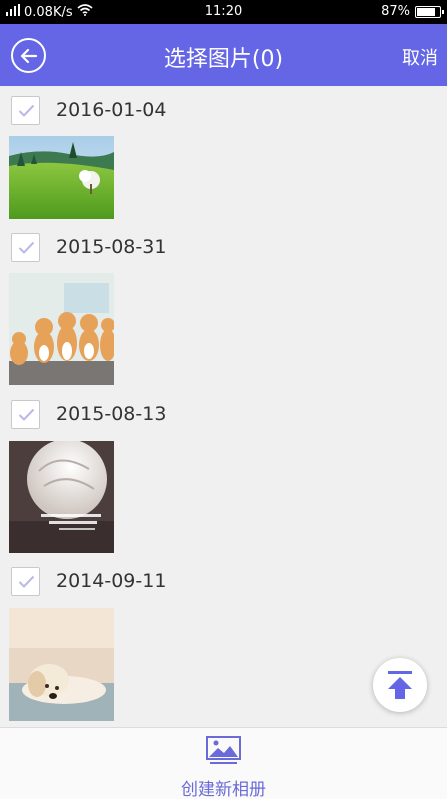 Image resolution: width=447 pixels, height=799 pixels. Describe the element at coordinates (61, 177) in the screenshot. I see `photo-thumbnail-green-hill` at that location.